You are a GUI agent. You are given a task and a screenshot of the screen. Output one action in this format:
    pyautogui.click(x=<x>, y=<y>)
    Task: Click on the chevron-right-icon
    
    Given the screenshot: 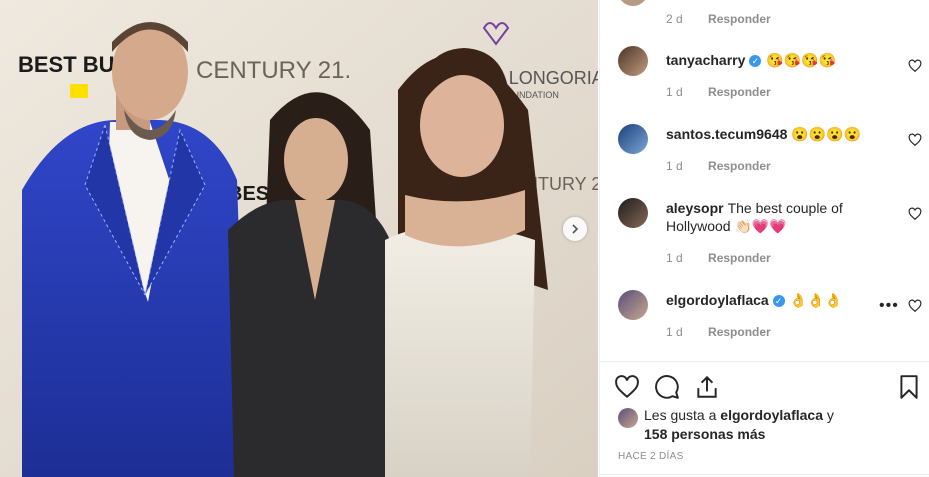 What is the action you would take?
    pyautogui.click(x=575, y=229)
    